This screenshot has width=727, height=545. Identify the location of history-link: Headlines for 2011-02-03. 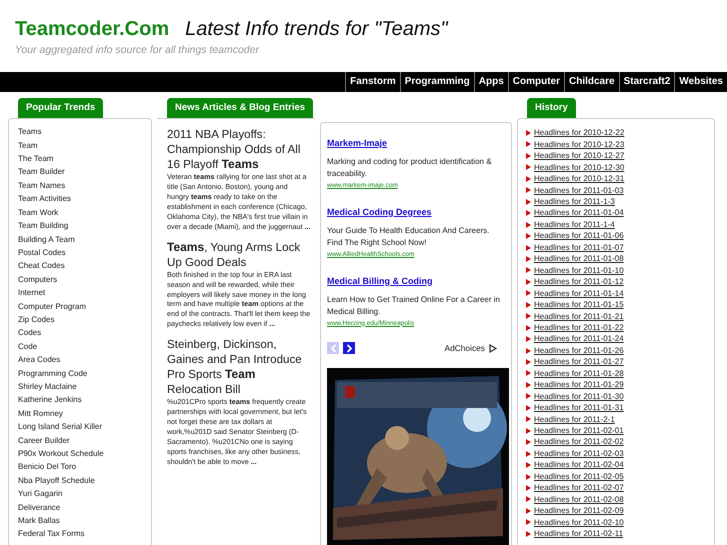
(579, 454).